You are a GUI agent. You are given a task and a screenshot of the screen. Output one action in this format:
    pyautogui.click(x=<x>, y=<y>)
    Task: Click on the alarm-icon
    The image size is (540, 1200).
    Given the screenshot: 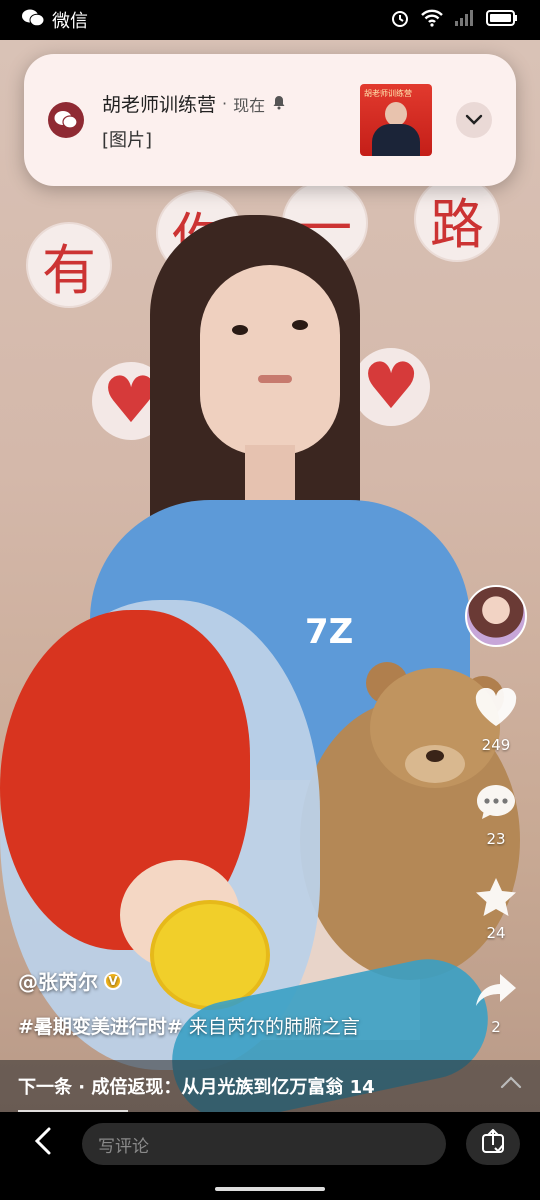 What is the action you would take?
    pyautogui.click(x=400, y=20)
    